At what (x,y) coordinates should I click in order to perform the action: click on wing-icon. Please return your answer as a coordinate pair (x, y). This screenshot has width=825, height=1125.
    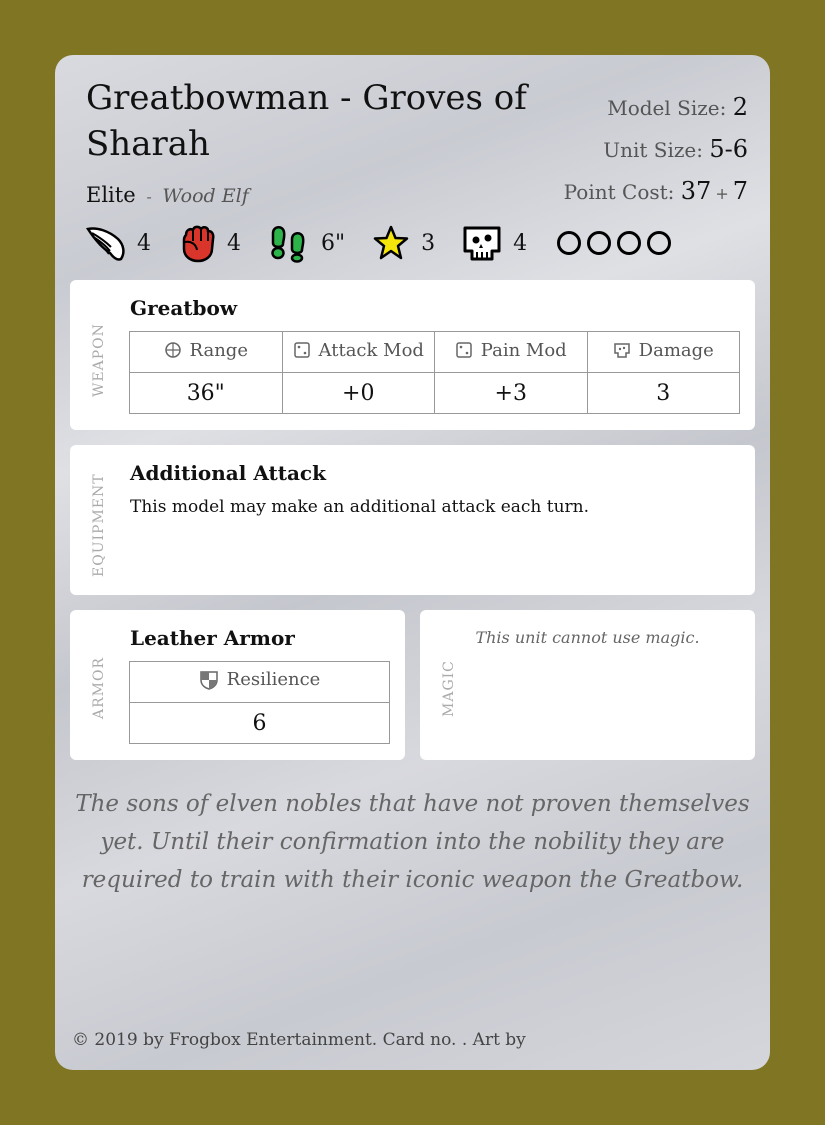
    Looking at the image, I should click on (105, 244).